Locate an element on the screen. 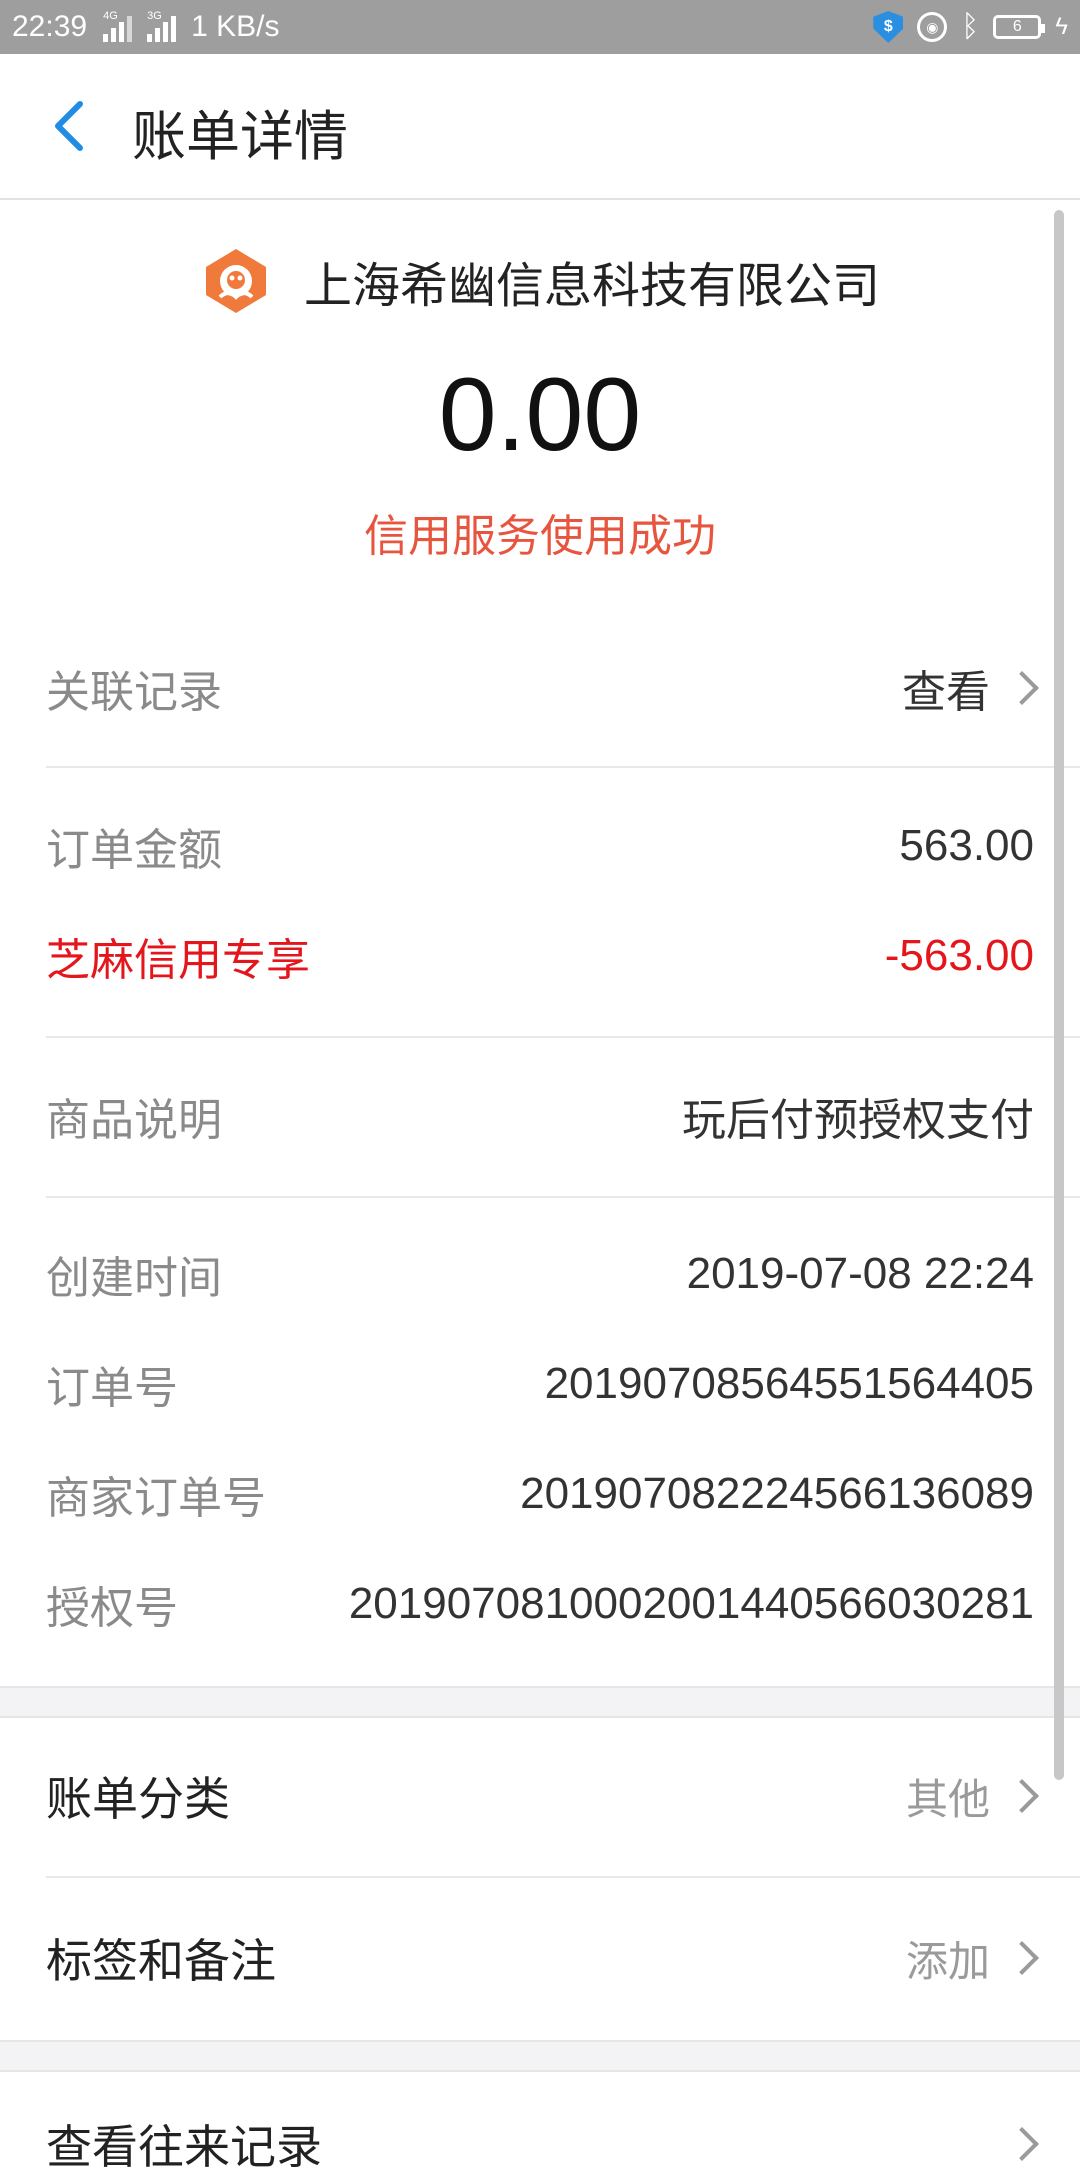 The height and width of the screenshot is (2184, 1080). created-time-row: 创建时间 2019-07-08 22:24 is located at coordinates (540, 1274).